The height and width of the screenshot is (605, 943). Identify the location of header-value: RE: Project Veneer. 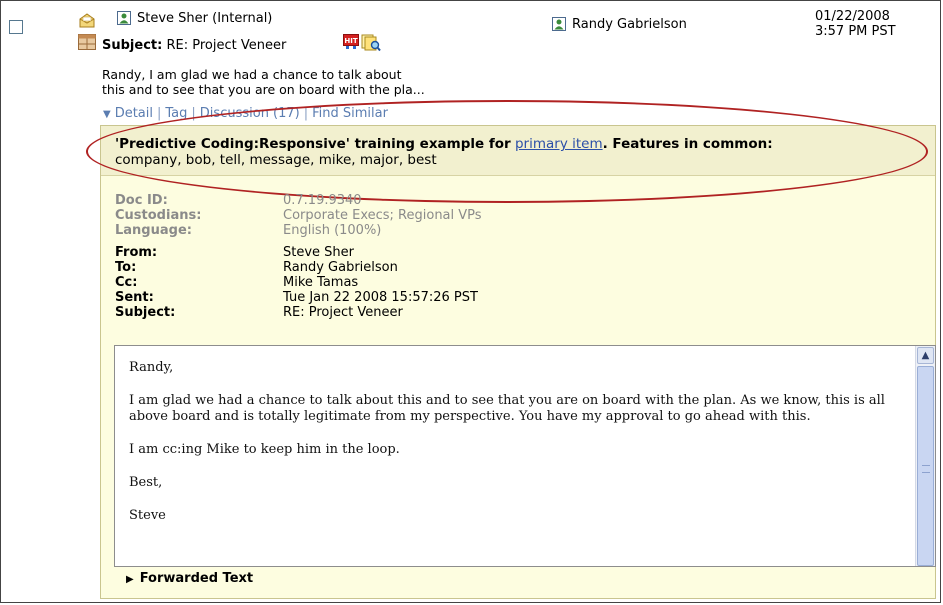
(343, 312).